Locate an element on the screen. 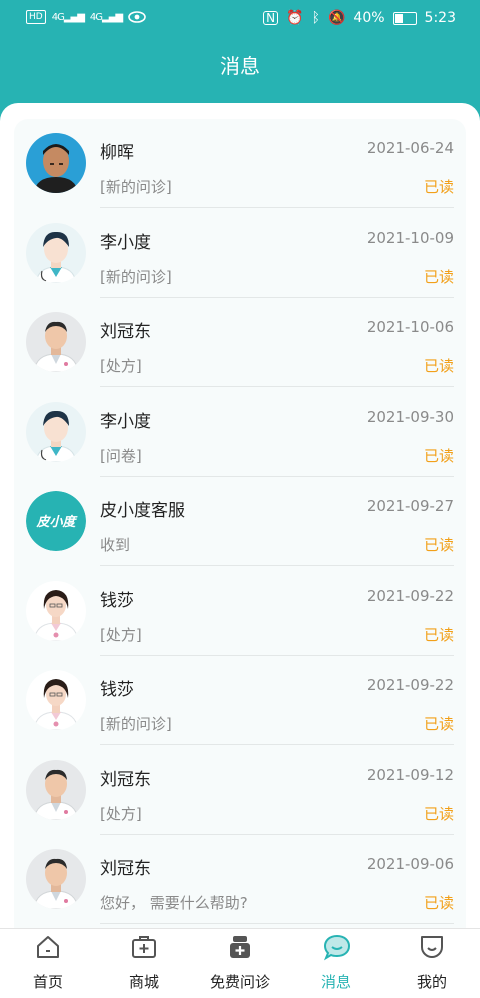 The image size is (480, 998). home-icon is located at coordinates (48, 947).